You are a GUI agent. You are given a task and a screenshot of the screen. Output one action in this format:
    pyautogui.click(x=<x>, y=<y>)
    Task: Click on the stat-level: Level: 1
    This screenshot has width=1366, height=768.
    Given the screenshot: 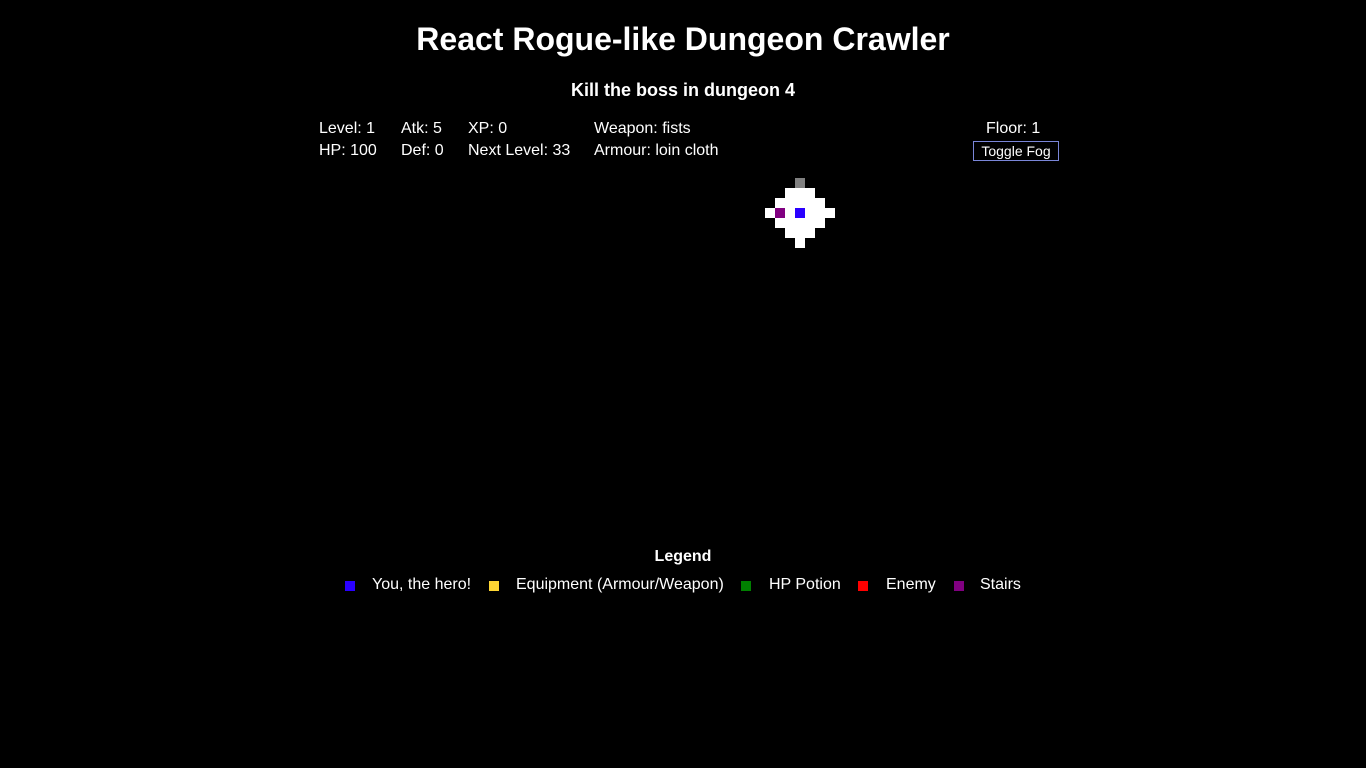 What is the action you would take?
    pyautogui.click(x=347, y=128)
    